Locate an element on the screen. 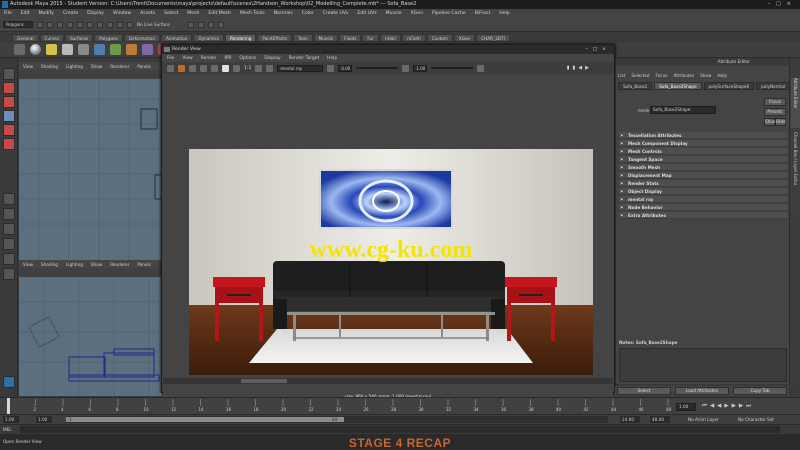  select-tool-icon is located at coordinates (9, 74).